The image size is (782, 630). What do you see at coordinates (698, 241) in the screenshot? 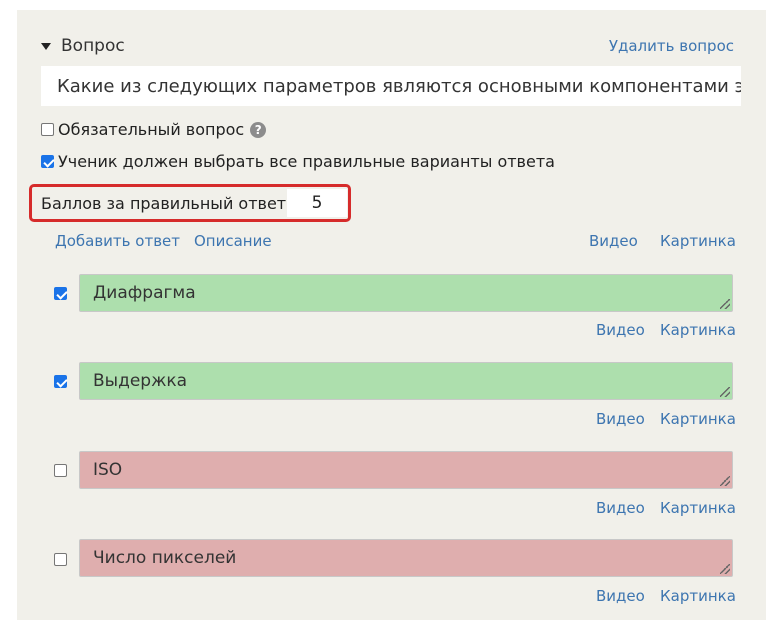
I see `question-picture-link: Картинка` at bounding box center [698, 241].